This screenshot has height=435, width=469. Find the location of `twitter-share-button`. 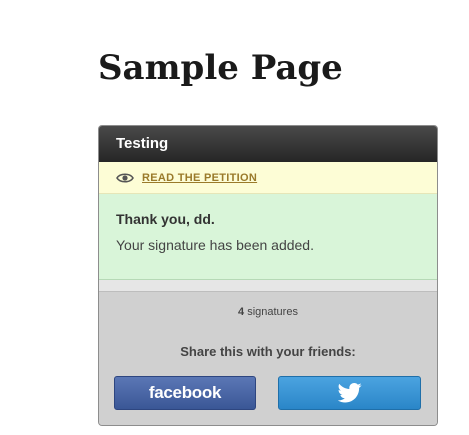

twitter-share-button is located at coordinates (349, 393).